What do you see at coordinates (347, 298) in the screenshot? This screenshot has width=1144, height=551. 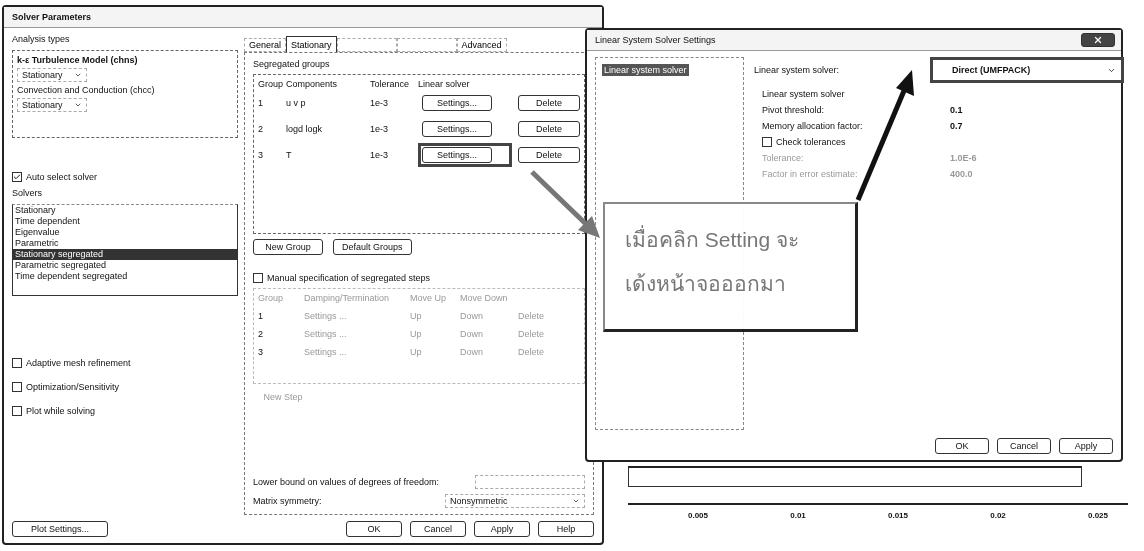 I see `column-header: Damping/Termination` at bounding box center [347, 298].